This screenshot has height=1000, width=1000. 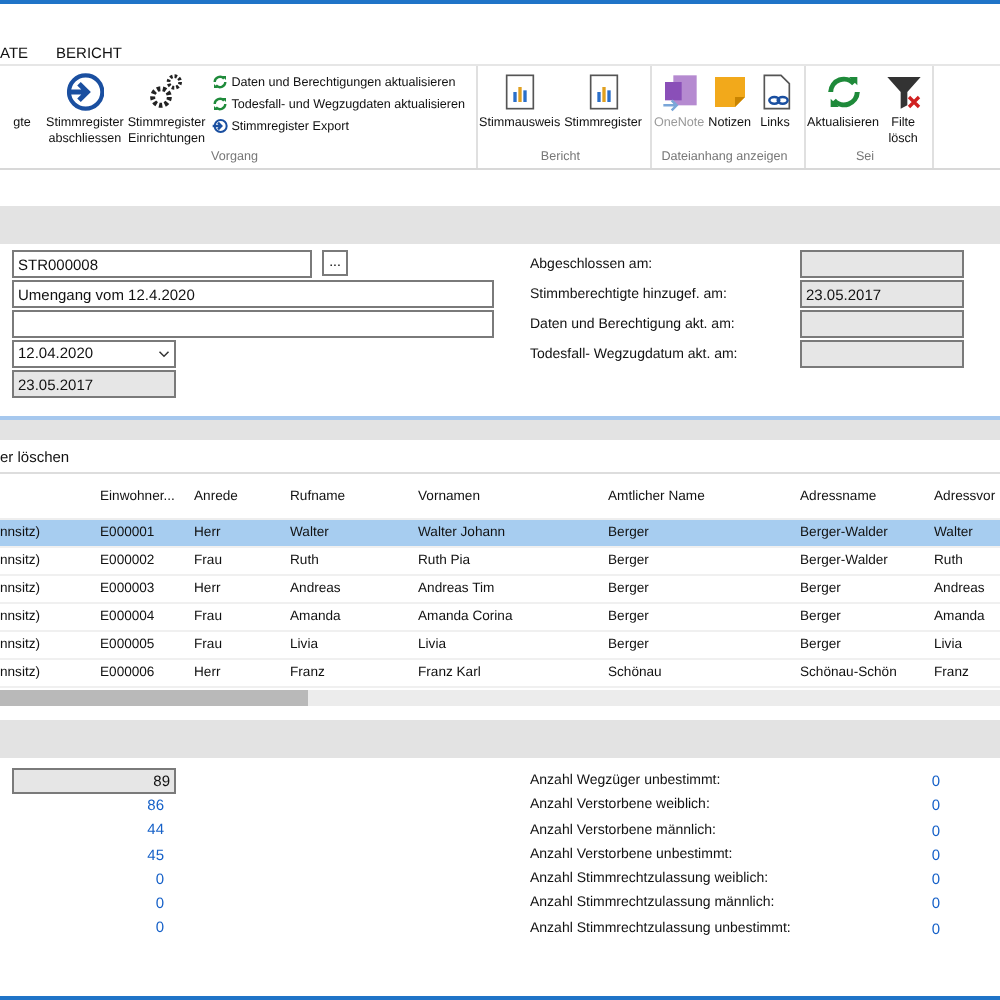 What do you see at coordinates (500, 698) in the screenshot?
I see `horizontal-scrollbar` at bounding box center [500, 698].